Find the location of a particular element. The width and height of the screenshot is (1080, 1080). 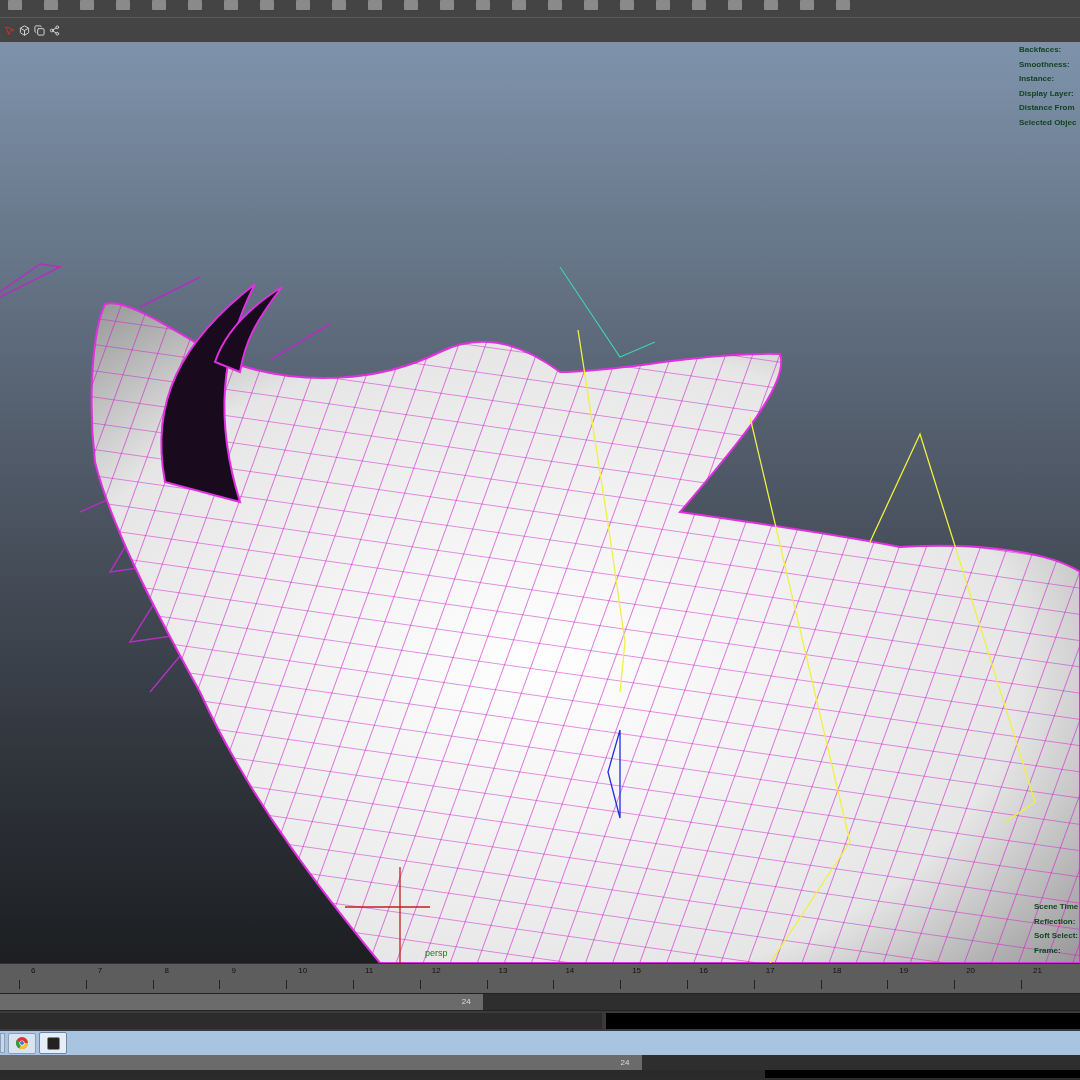

taskbar-item is located at coordinates (2, 1043).